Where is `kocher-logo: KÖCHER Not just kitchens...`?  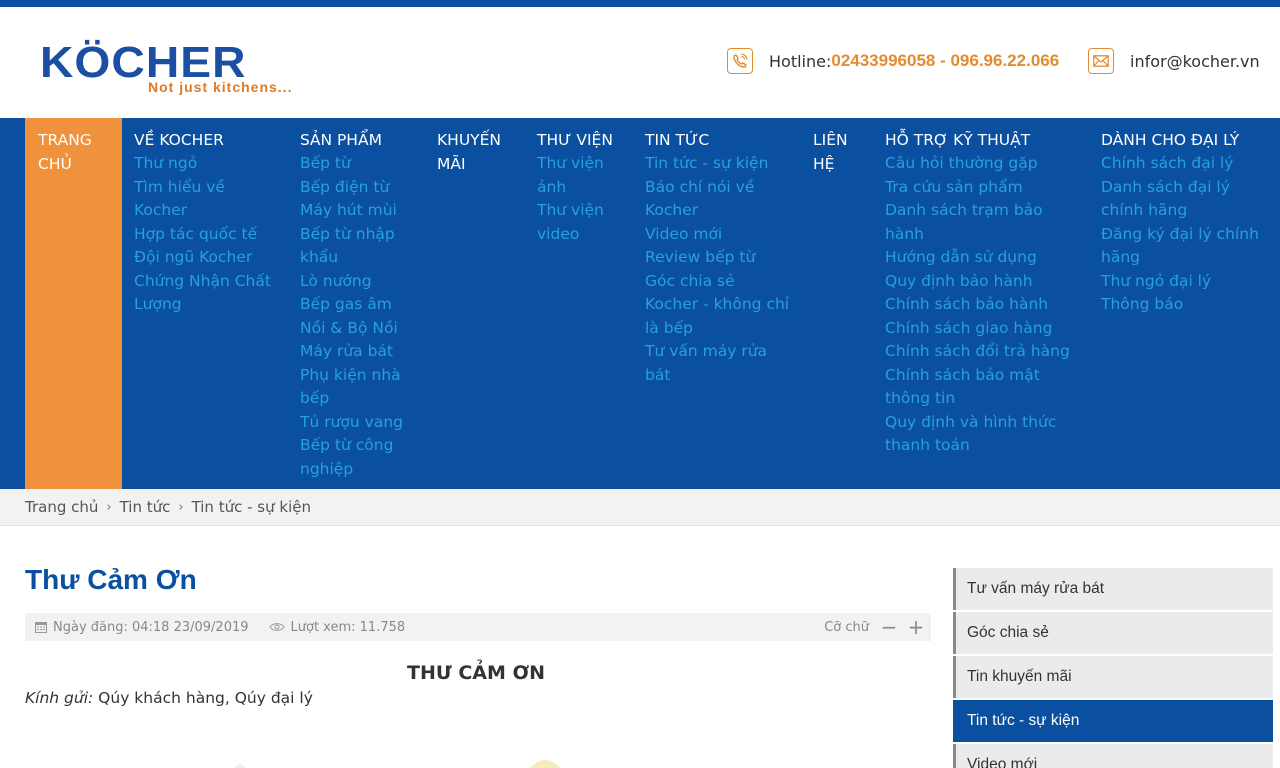 kocher-logo: KÖCHER Not just kitchens... is located at coordinates (172, 71).